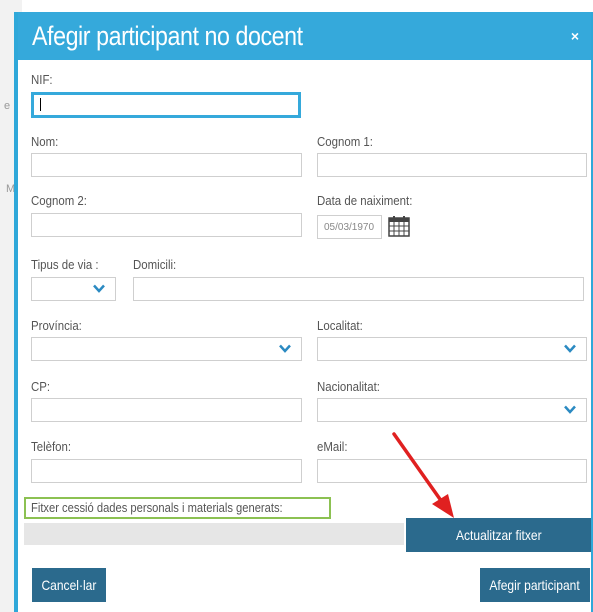 This screenshot has width=593, height=612. Describe the element at coordinates (40, 104) in the screenshot. I see `text-caret` at that location.